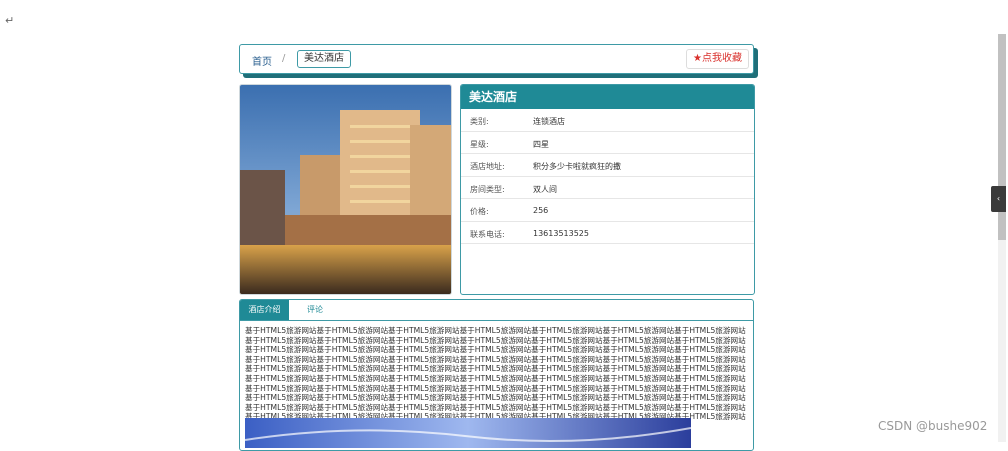  Describe the element at coordinates (722, 58) in the screenshot. I see `favorite-label: 点我收藏` at that location.